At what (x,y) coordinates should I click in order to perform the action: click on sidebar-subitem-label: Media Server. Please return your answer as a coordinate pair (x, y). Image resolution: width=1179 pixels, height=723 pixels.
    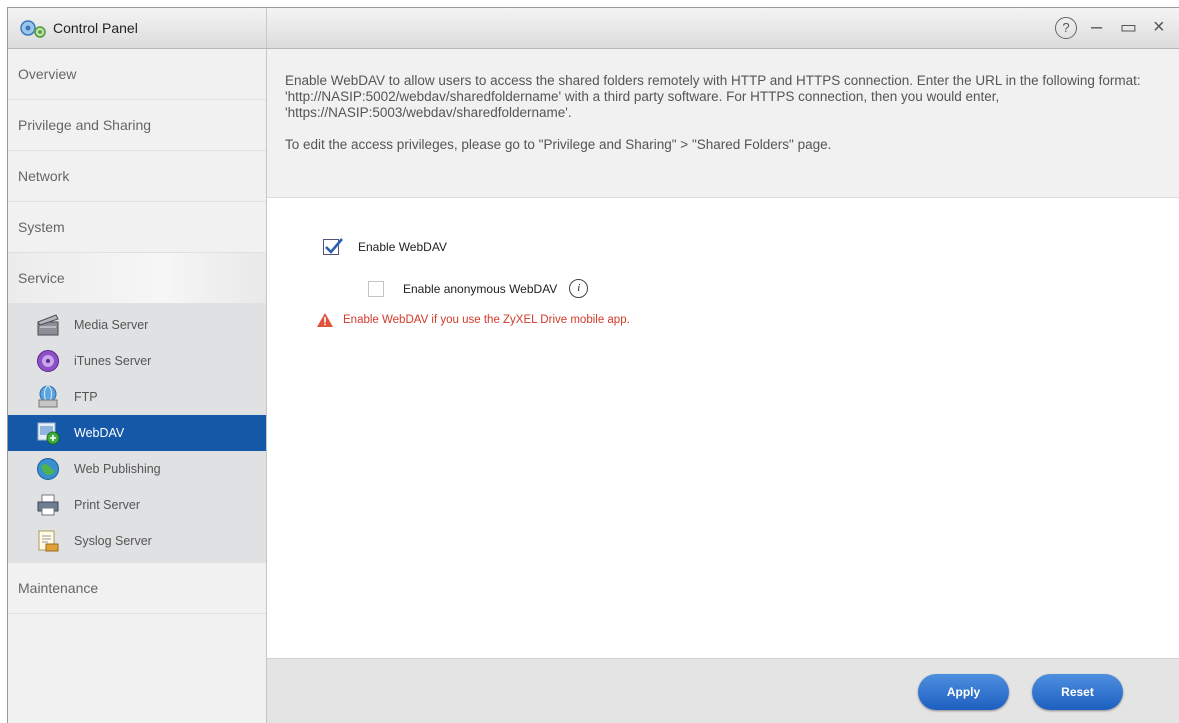
    Looking at the image, I should click on (111, 325).